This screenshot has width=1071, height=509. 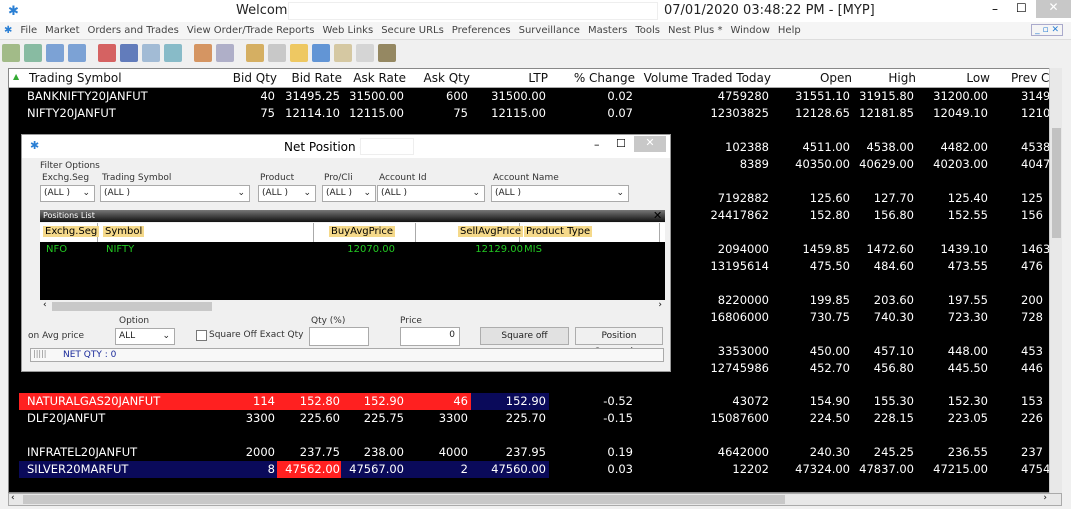 What do you see at coordinates (124, 231) in the screenshot?
I see `positions-header-symbol: Symbol` at bounding box center [124, 231].